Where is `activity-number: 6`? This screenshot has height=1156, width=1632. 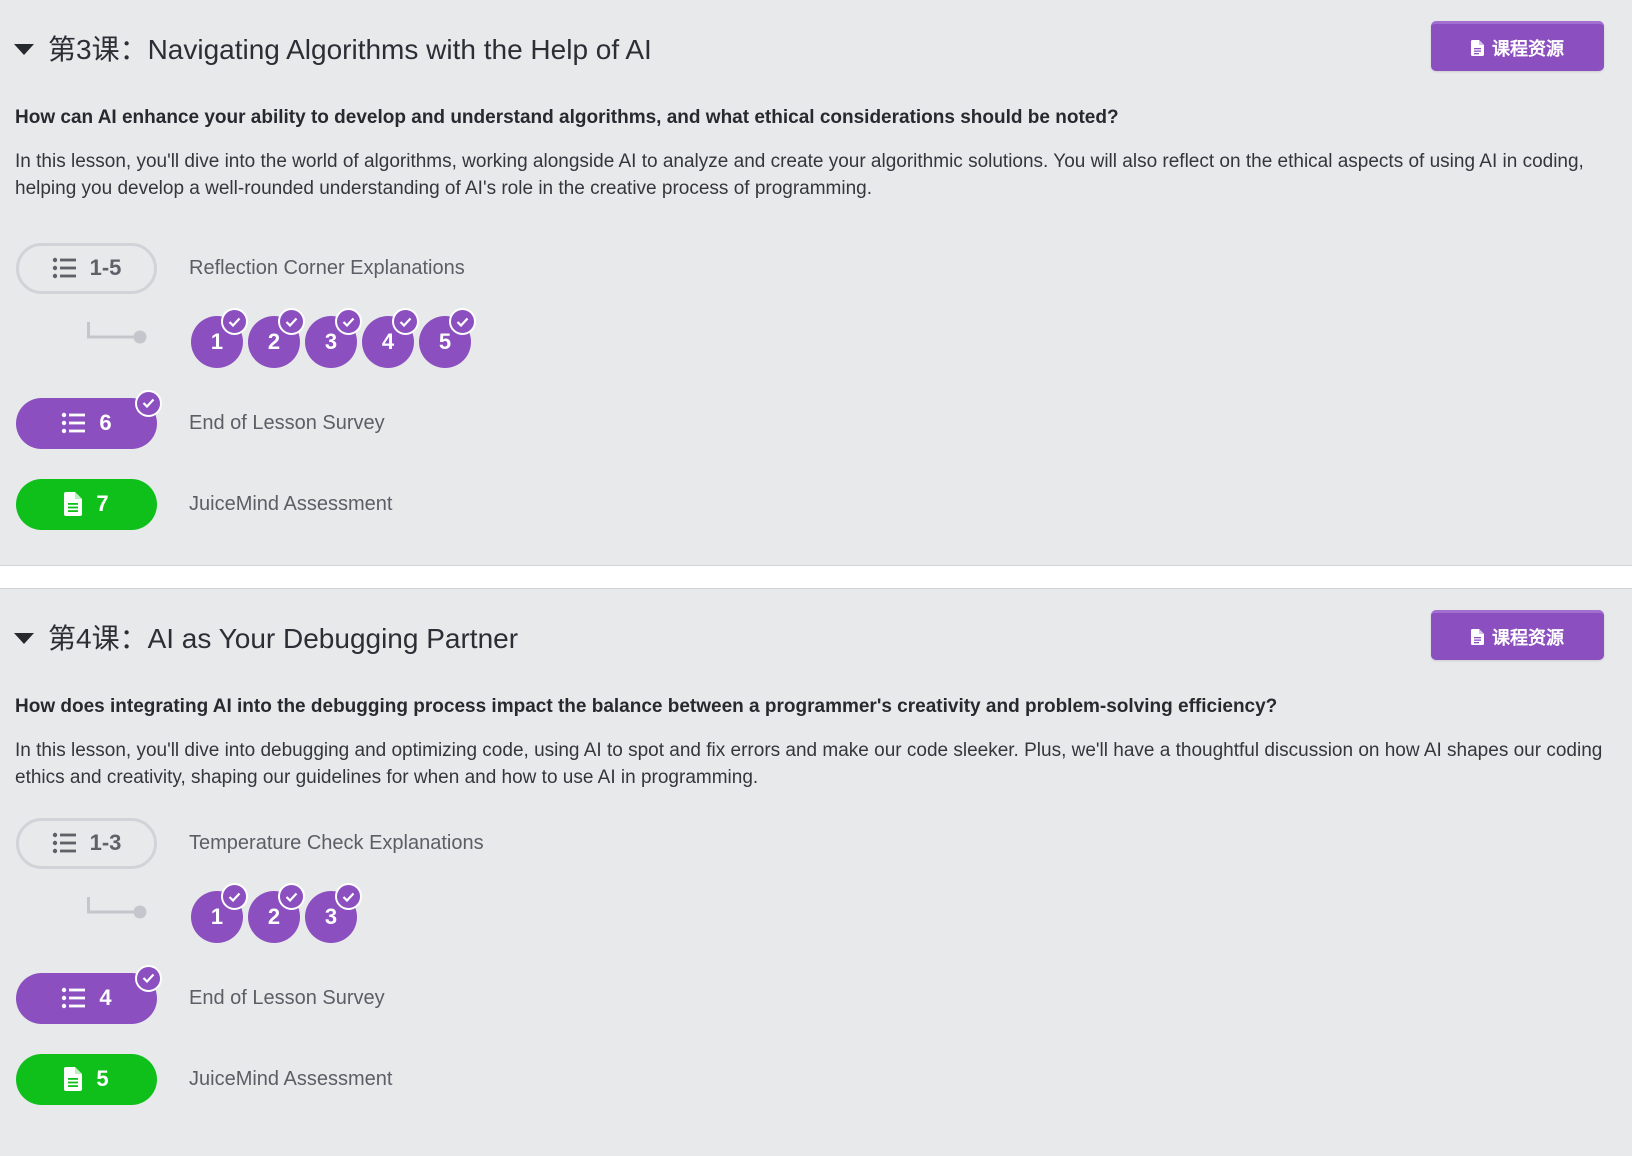 activity-number: 6 is located at coordinates (105, 422).